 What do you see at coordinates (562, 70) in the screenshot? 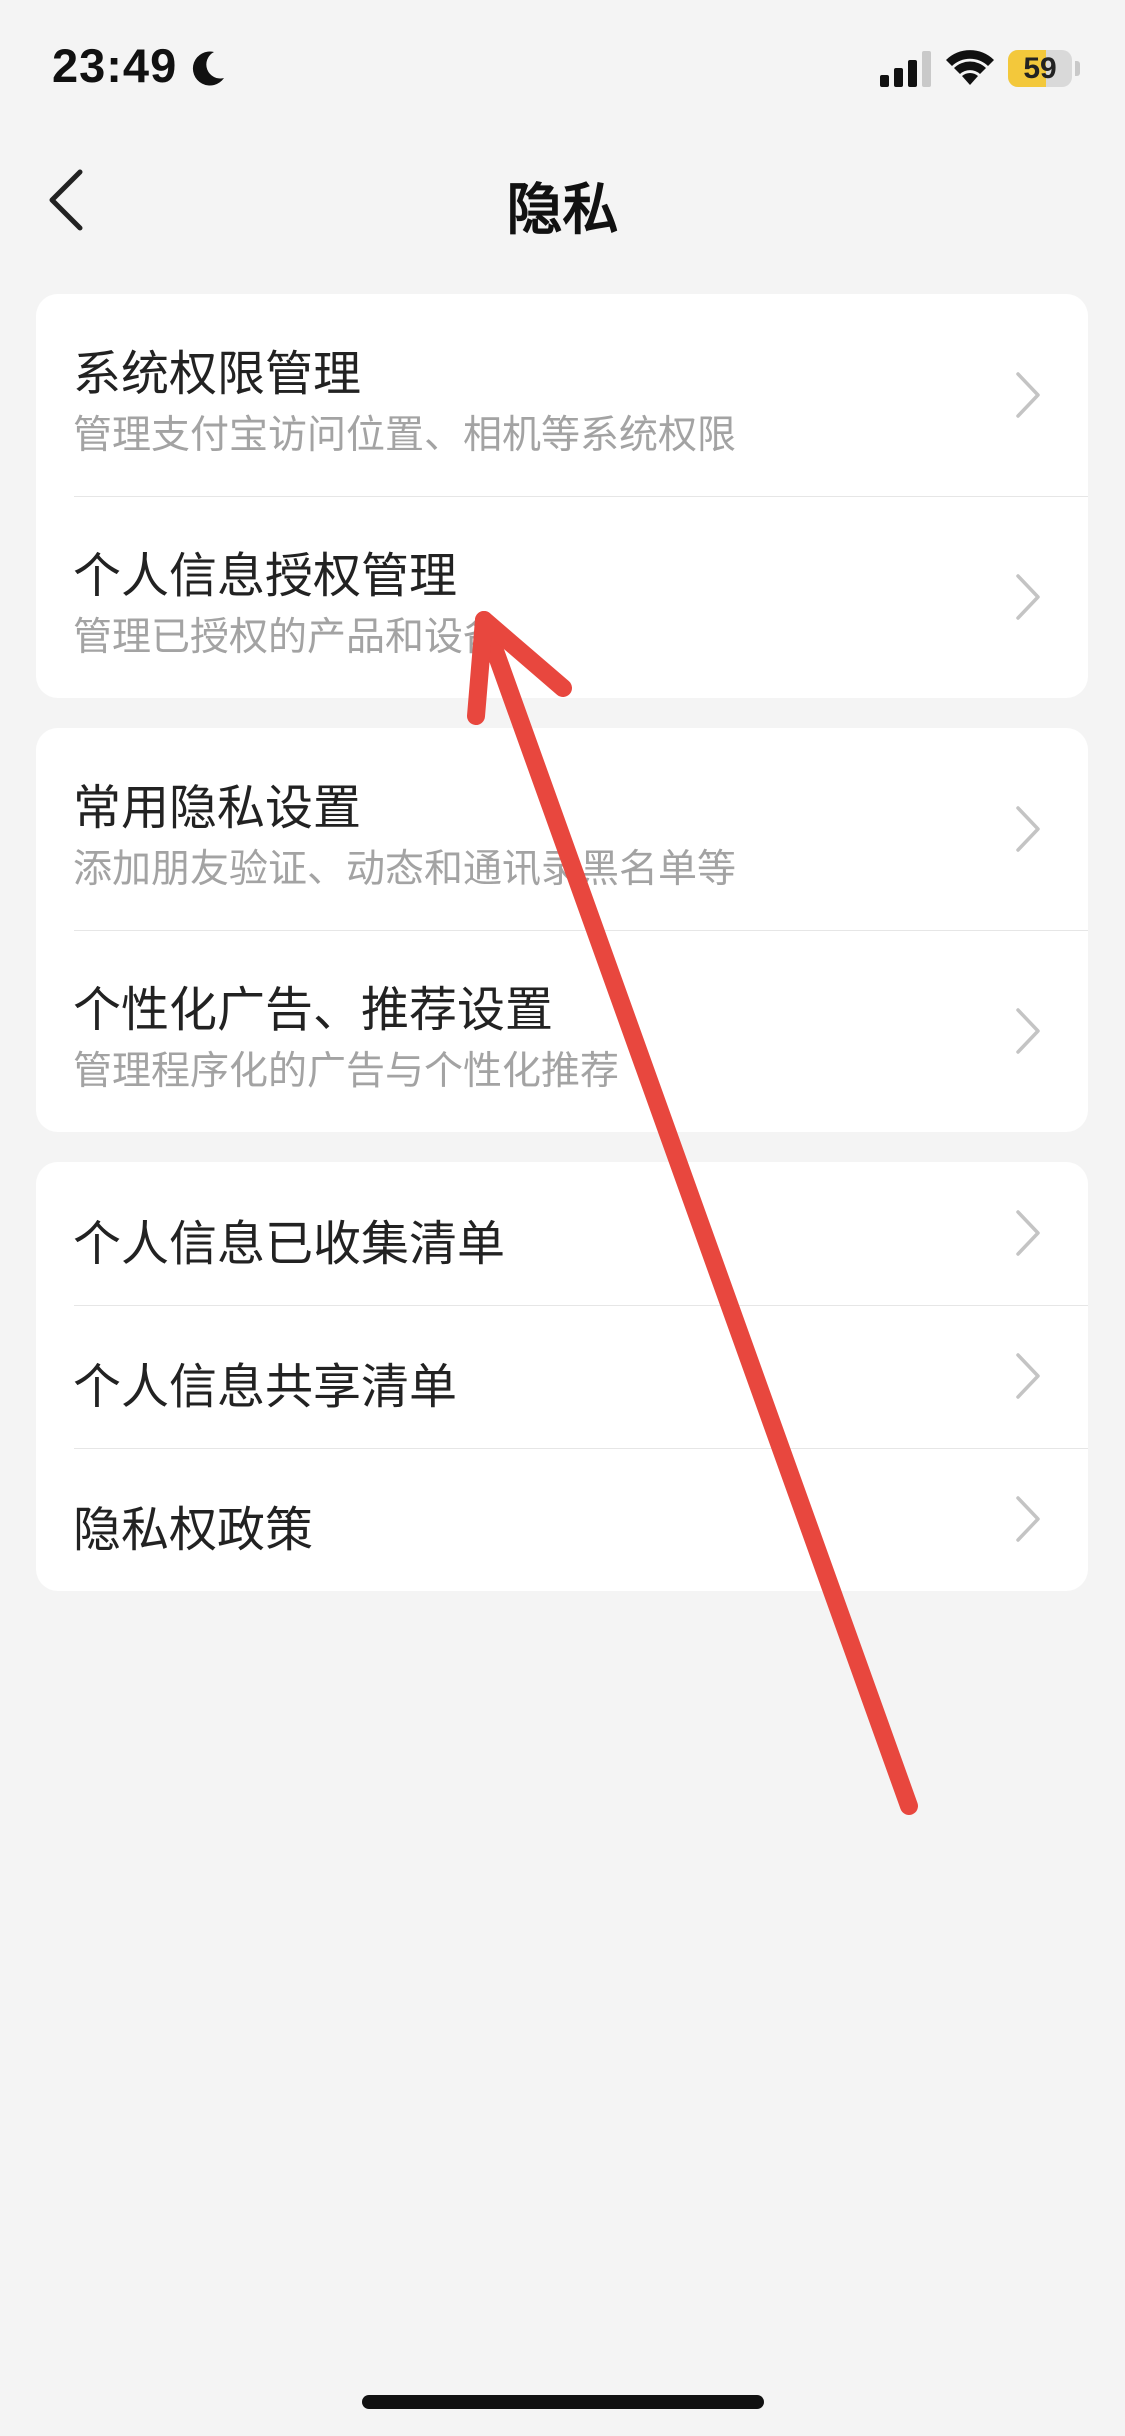
I see `status-bar: 23:49 59` at bounding box center [562, 70].